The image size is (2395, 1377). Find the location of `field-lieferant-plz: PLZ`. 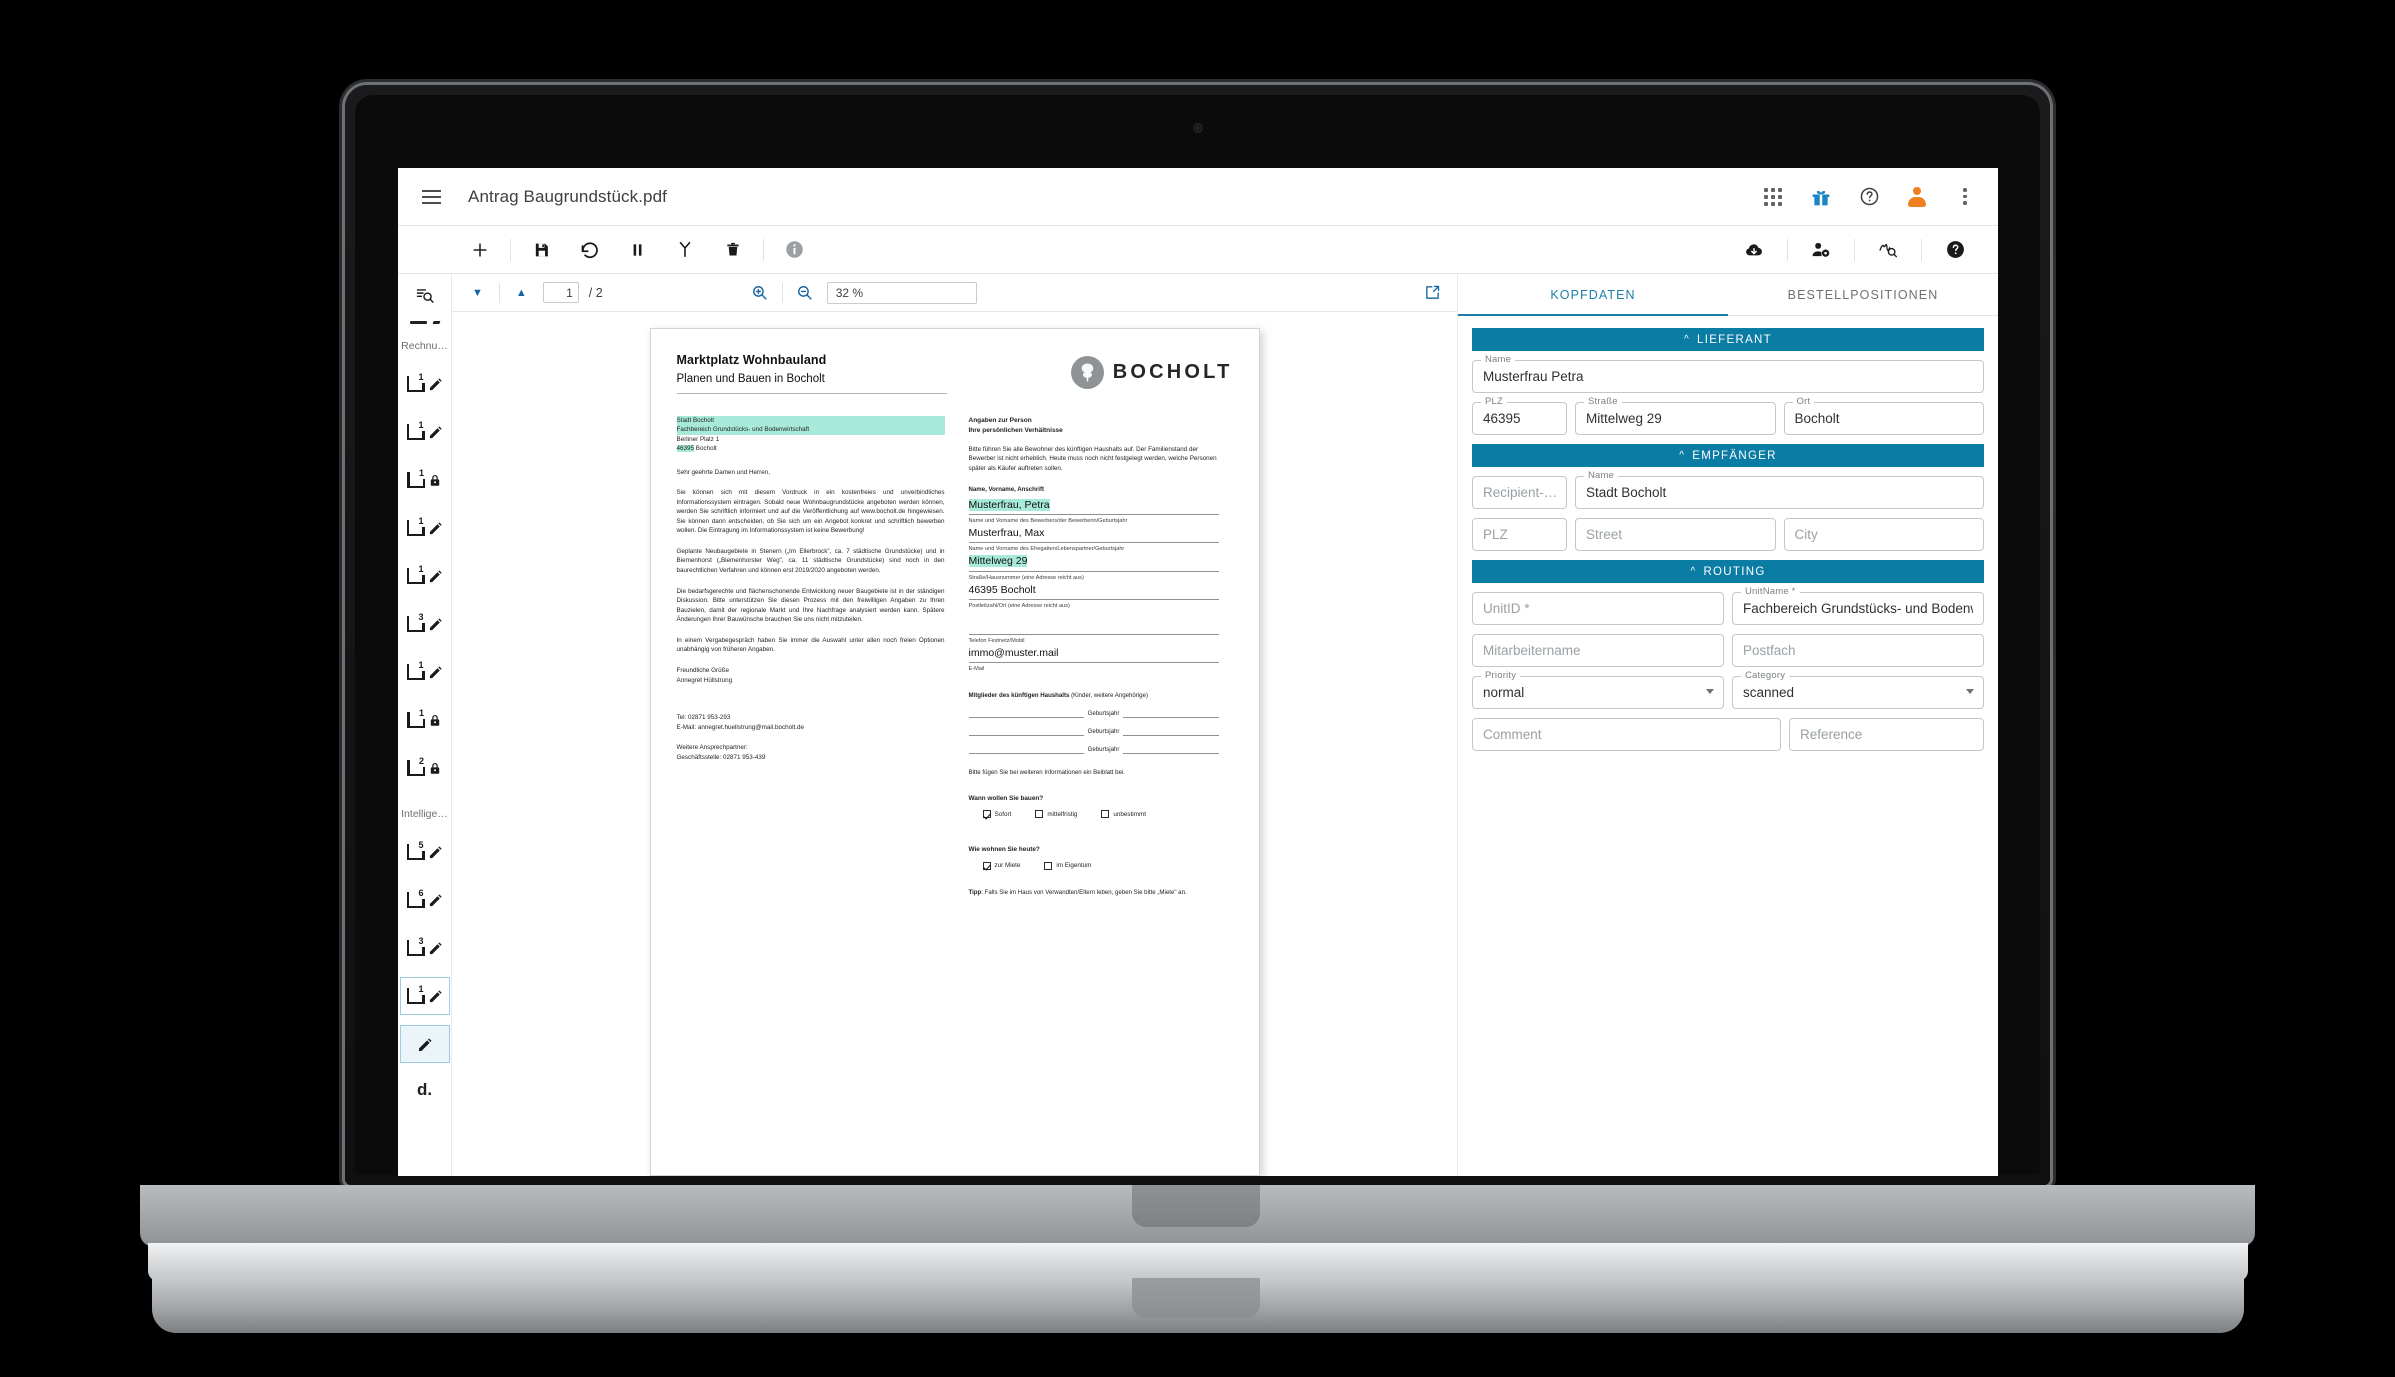

field-lieferant-plz: PLZ is located at coordinates (1519, 415).